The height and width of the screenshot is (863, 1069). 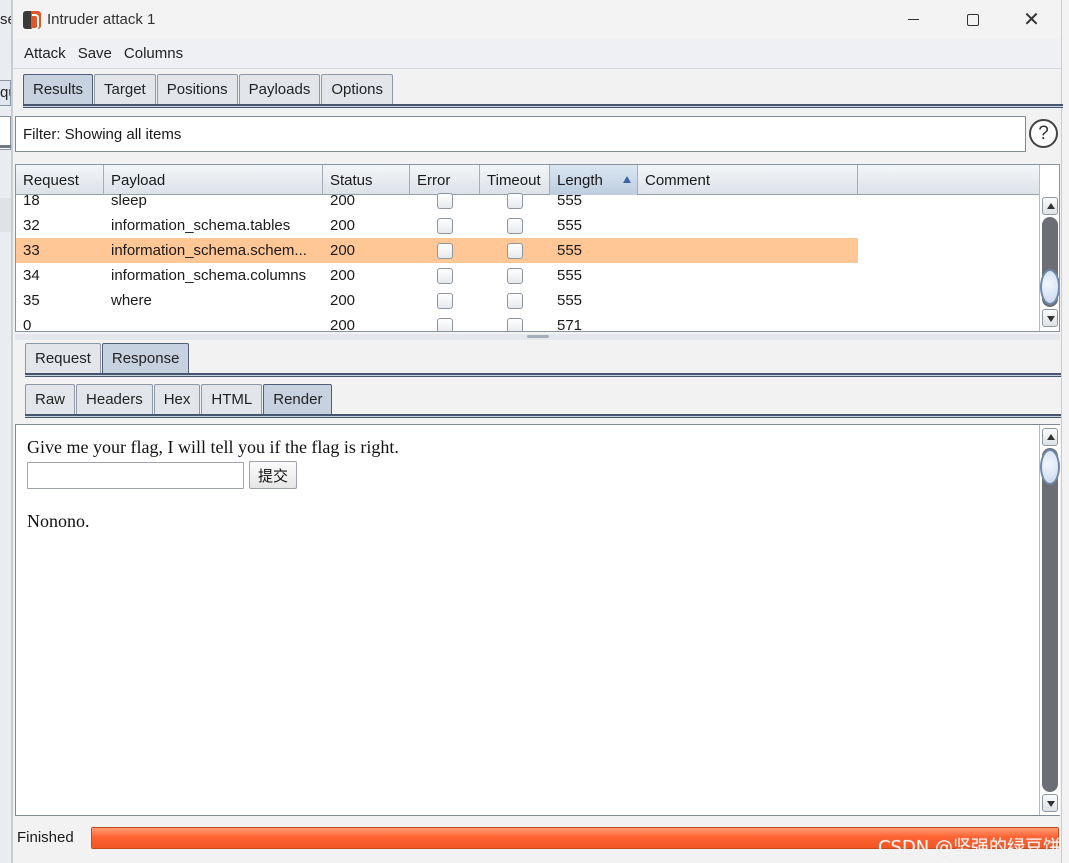 What do you see at coordinates (27, 324) in the screenshot?
I see `cell-request: 0` at bounding box center [27, 324].